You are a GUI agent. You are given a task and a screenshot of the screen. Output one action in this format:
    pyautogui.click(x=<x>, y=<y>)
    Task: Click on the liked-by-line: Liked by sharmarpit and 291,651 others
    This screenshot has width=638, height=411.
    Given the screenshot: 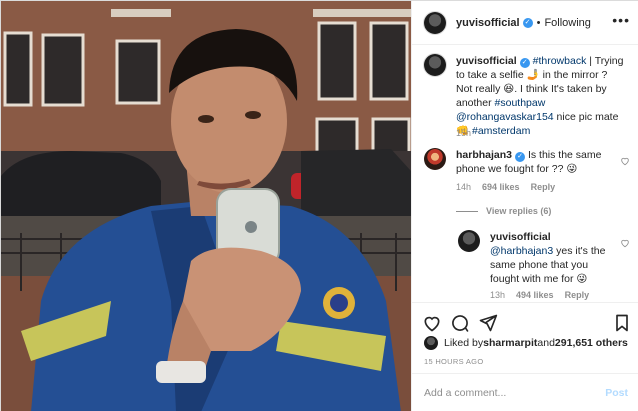 What is the action you would take?
    pyautogui.click(x=530, y=343)
    